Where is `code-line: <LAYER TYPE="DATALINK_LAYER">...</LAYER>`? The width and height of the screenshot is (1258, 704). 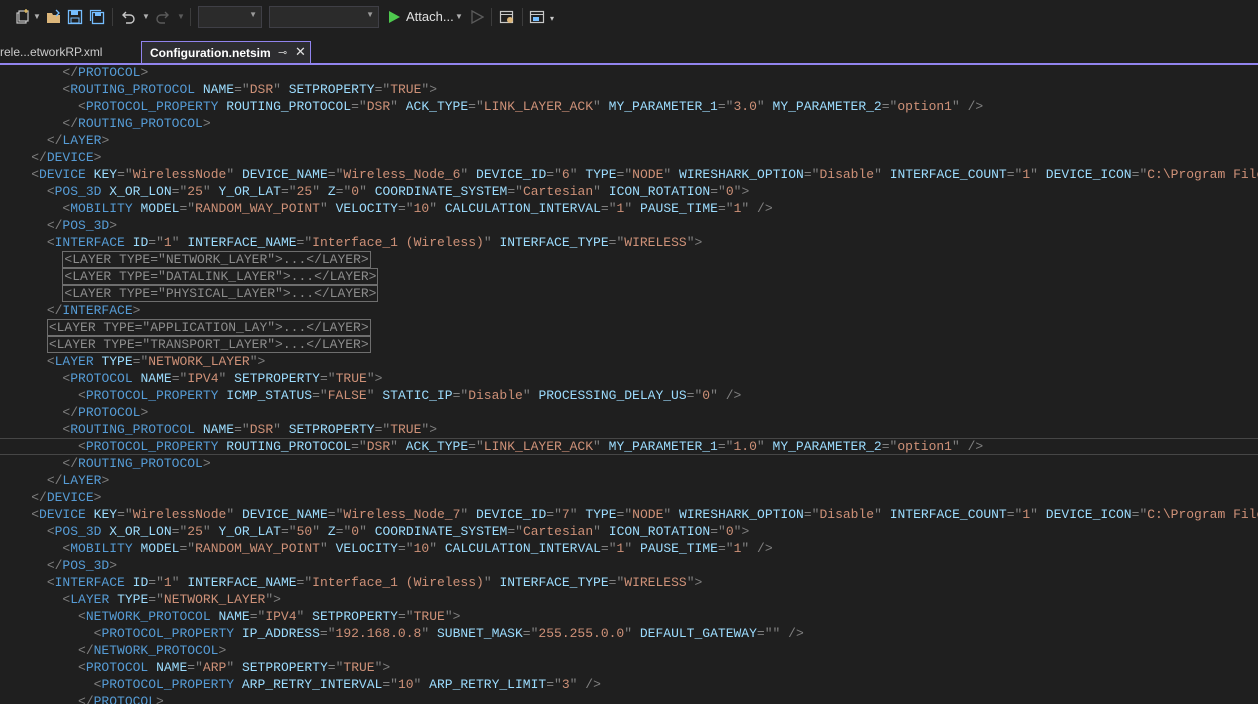 code-line: <LAYER TYPE="DATALINK_LAYER">...</LAYER> is located at coordinates (629, 276).